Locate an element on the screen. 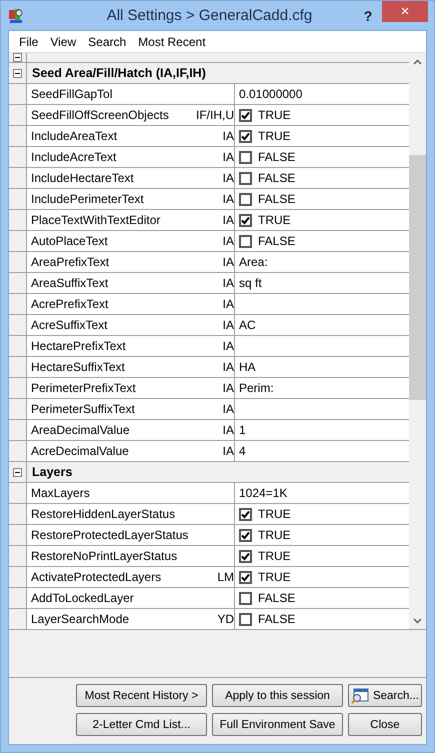  menu-item: View is located at coordinates (63, 41).